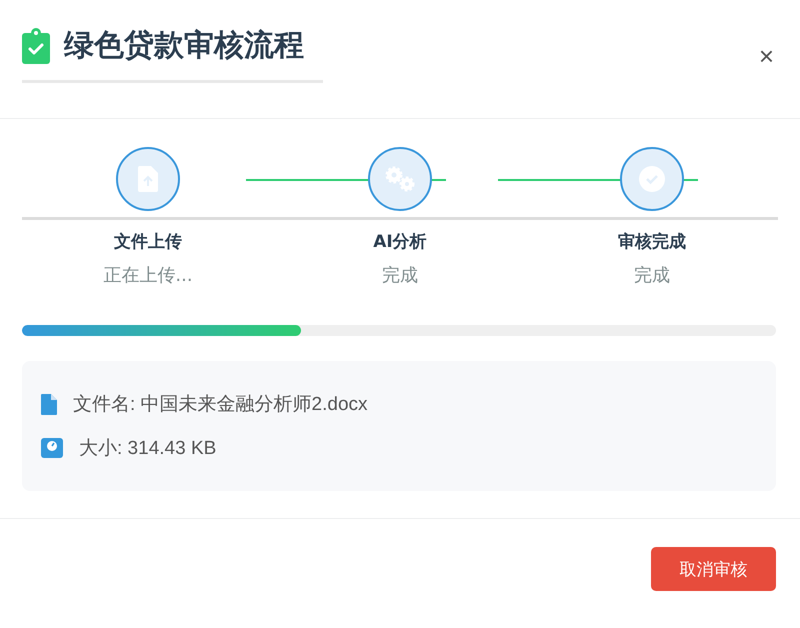 This screenshot has width=800, height=628. I want to click on close-button: ×, so click(766, 56).